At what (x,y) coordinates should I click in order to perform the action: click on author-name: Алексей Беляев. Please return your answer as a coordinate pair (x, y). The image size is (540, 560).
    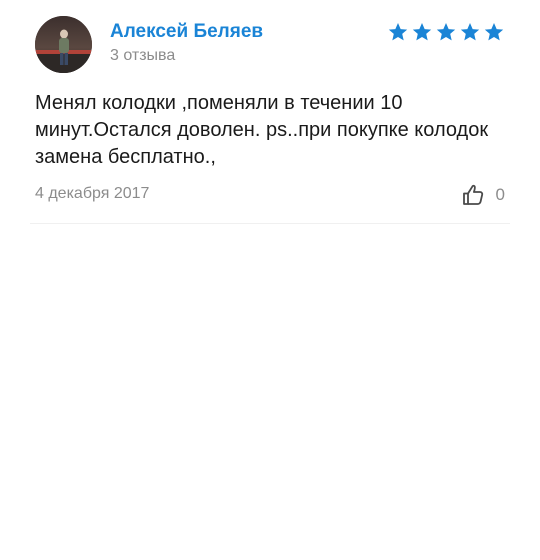
    Looking at the image, I should click on (186, 32).